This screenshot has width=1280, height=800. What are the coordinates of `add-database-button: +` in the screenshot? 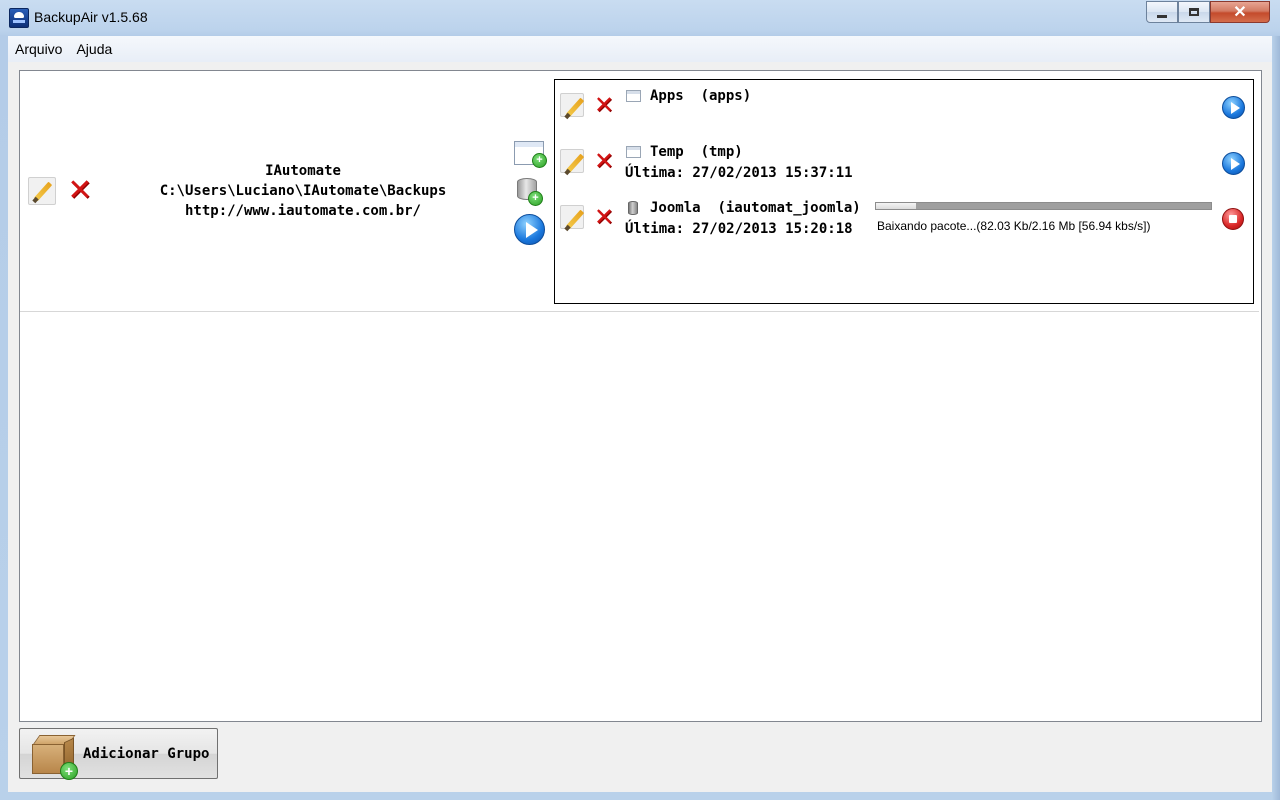 It's located at (530, 192).